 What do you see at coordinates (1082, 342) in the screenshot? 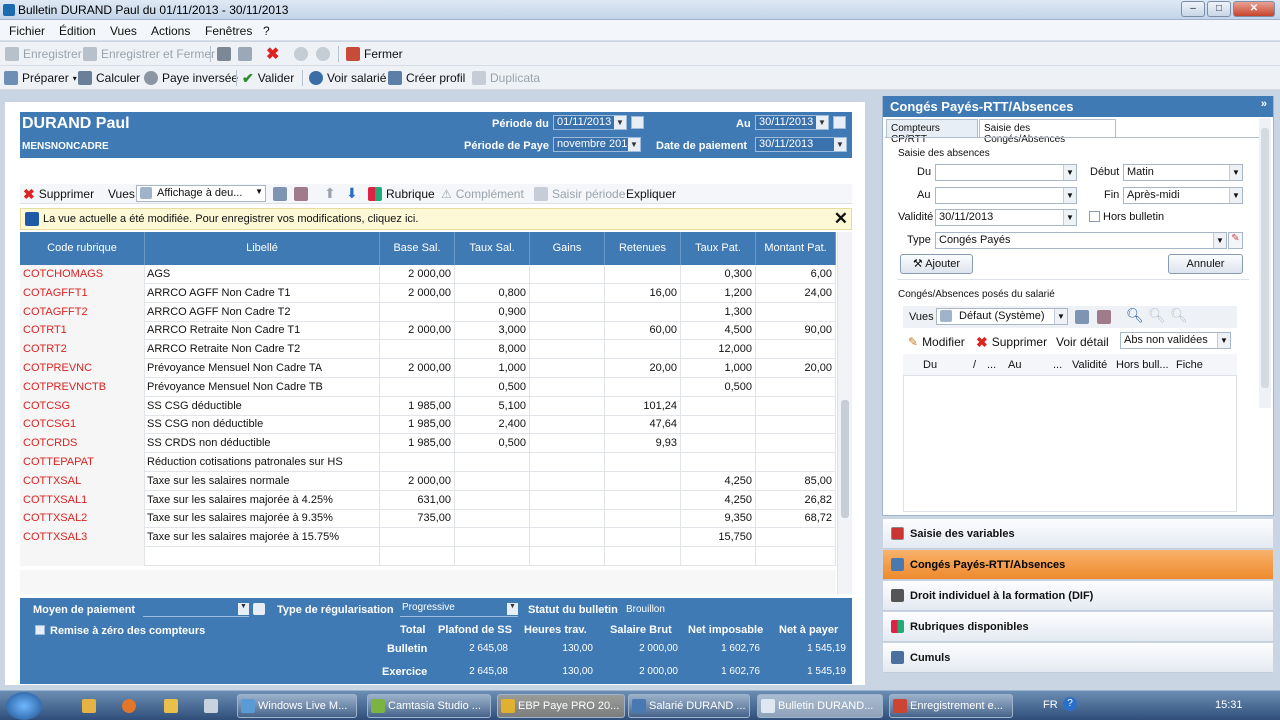
I see `view-detail-button: Voir détail` at bounding box center [1082, 342].